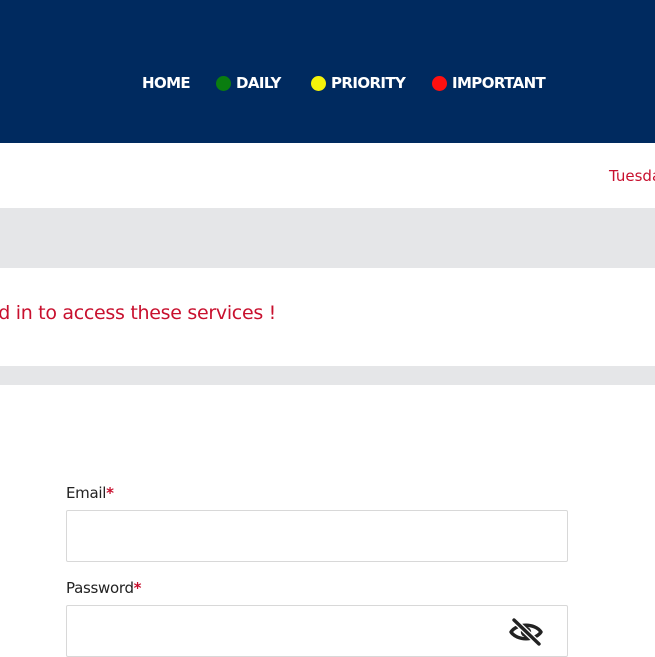 This screenshot has height=657, width=655. What do you see at coordinates (90, 493) in the screenshot?
I see `email-label: Email*` at bounding box center [90, 493].